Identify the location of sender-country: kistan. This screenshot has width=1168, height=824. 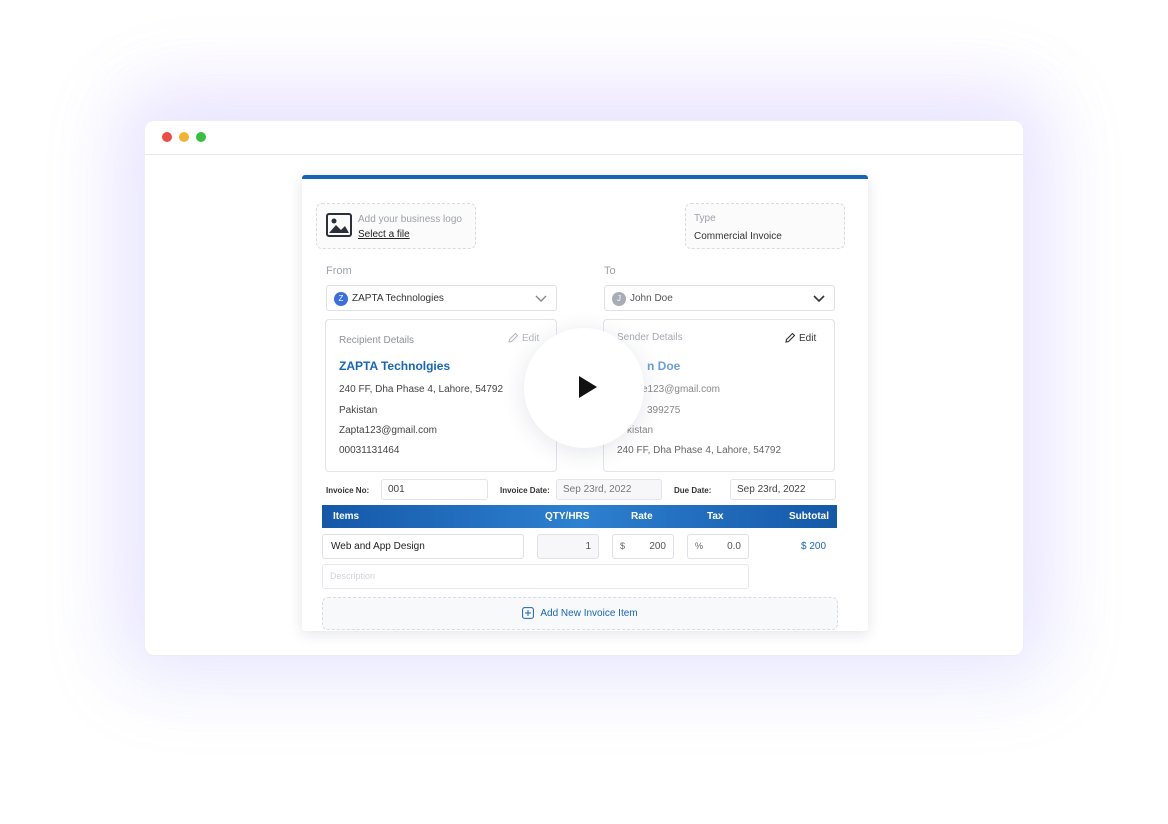
(640, 430).